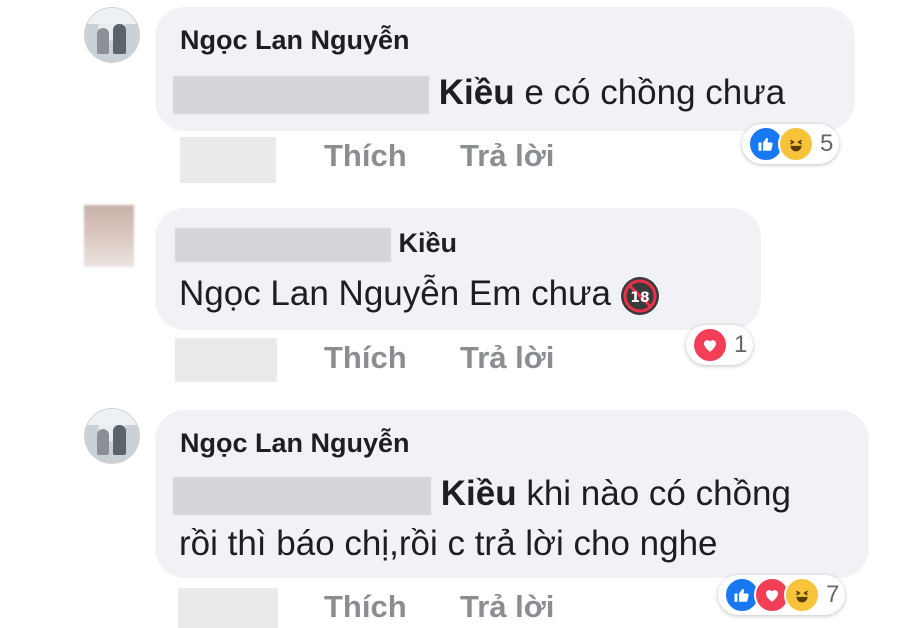 The image size is (900, 628). I want to click on comment-text: Kiều e có chồng chưa, so click(479, 93).